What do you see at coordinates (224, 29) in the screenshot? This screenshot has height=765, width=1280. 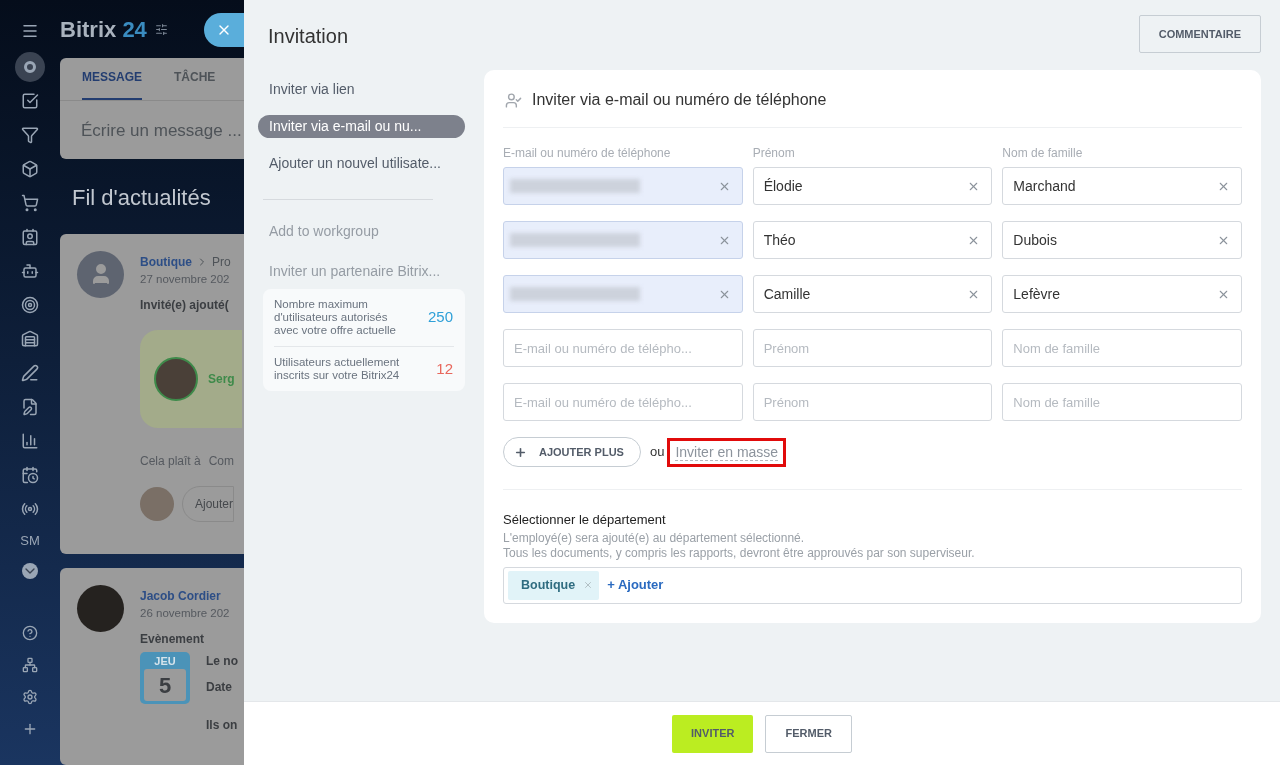 I see `close-button` at bounding box center [224, 29].